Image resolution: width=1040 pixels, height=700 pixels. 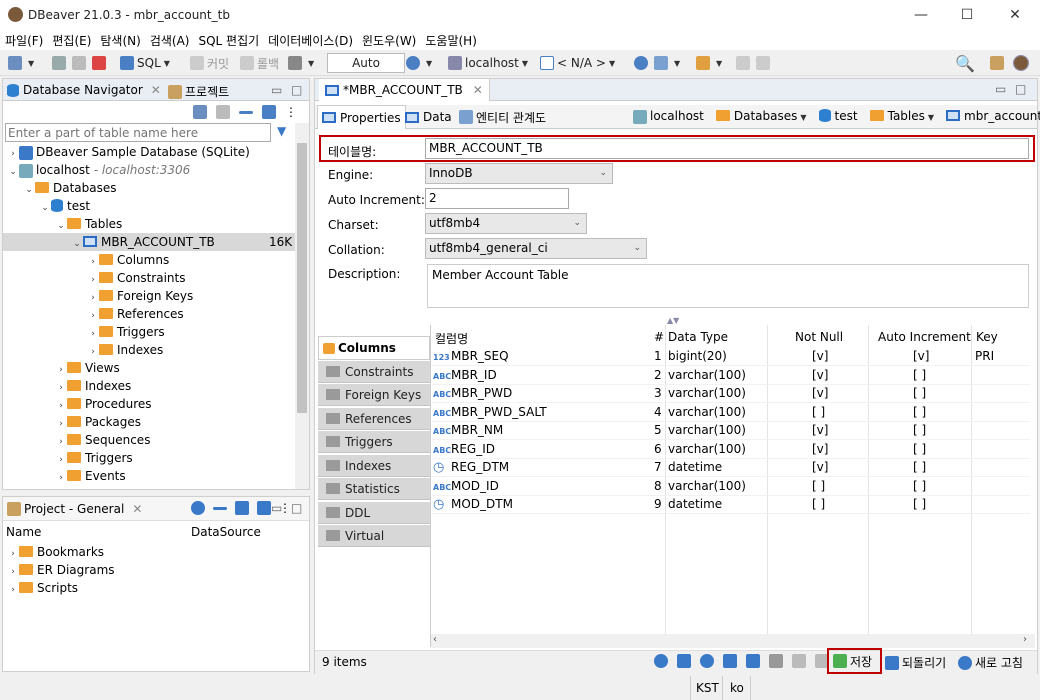 What do you see at coordinates (259, 63) in the screenshot?
I see `rollback-button: 롤백` at bounding box center [259, 63].